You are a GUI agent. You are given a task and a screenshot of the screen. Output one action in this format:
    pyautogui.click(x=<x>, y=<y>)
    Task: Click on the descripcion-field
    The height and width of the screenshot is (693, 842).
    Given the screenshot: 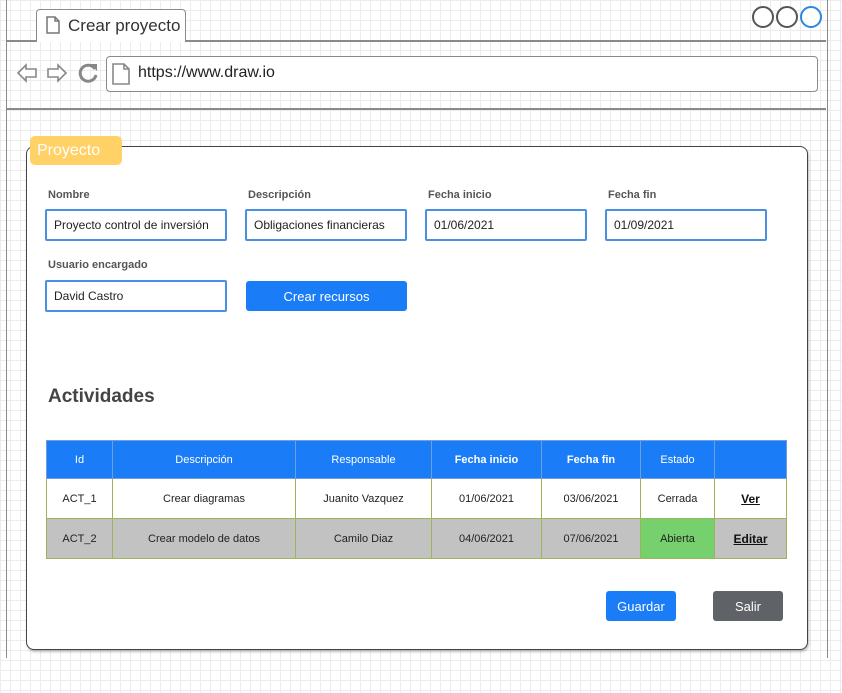 What is the action you would take?
    pyautogui.click(x=326, y=225)
    